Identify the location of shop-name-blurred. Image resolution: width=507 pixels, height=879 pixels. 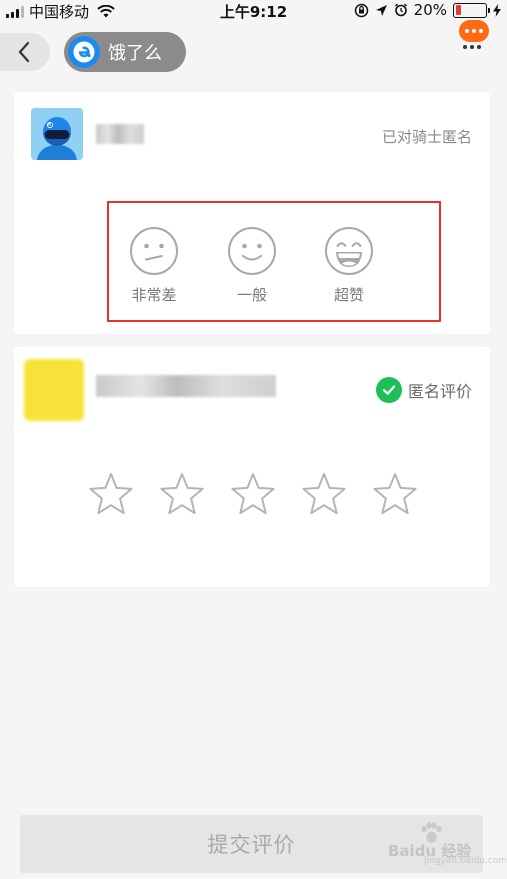
(186, 386).